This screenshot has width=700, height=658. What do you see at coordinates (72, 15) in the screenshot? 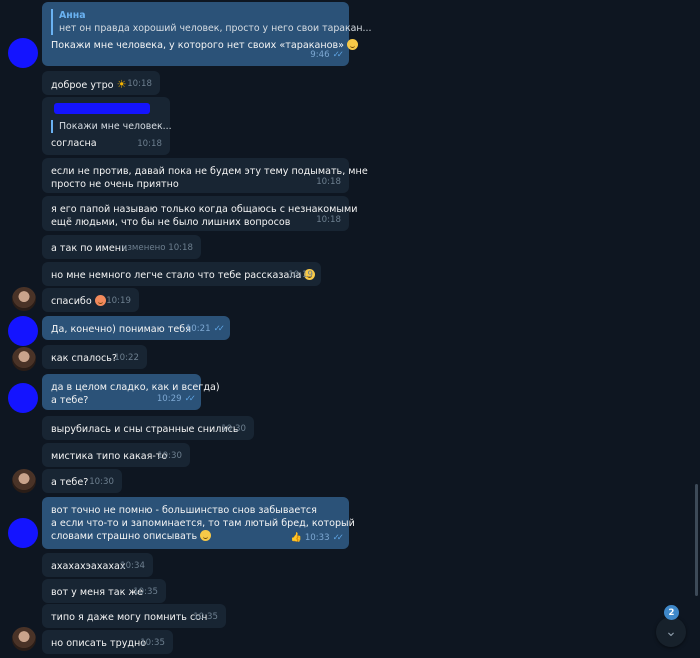
I see `reply-author: Анна` at bounding box center [72, 15].